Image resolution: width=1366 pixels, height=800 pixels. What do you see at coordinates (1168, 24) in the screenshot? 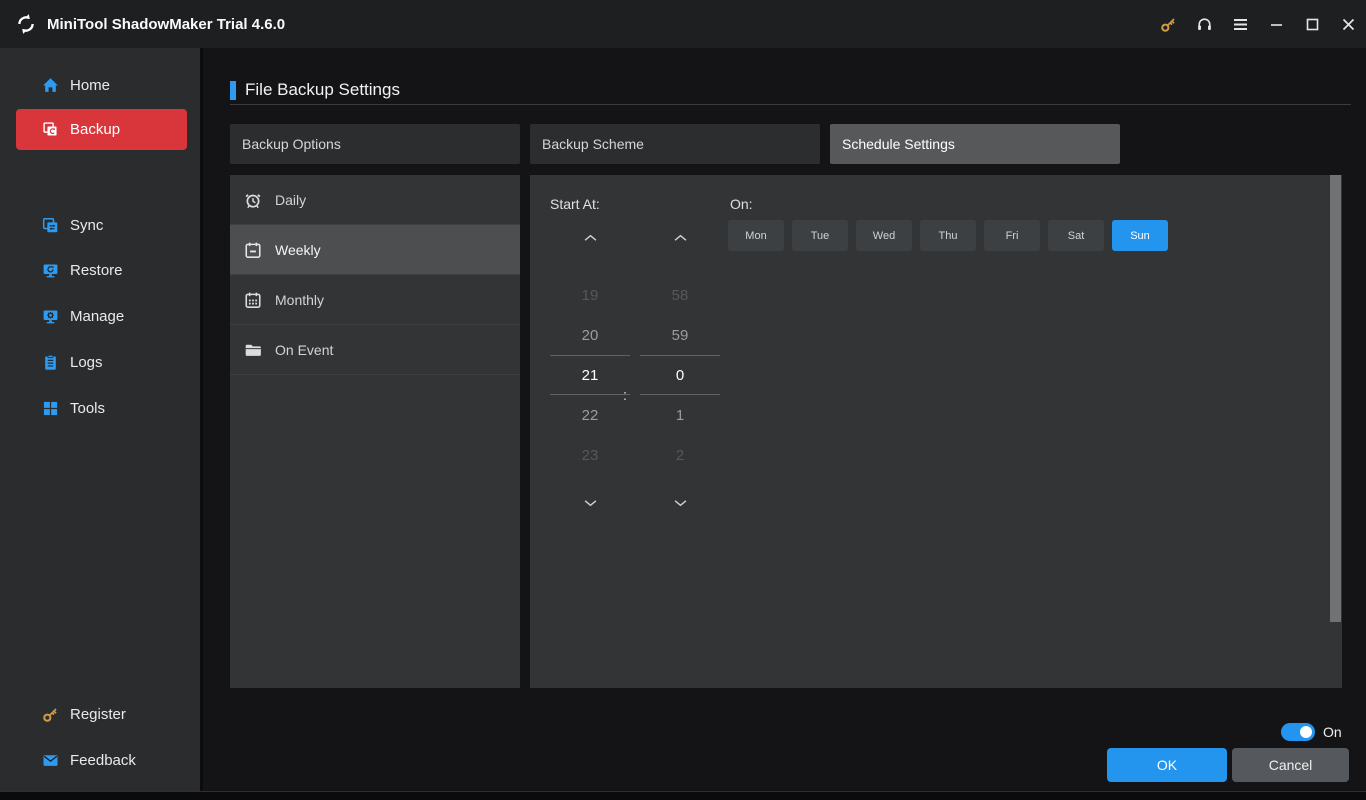
I see `register-key-icon` at bounding box center [1168, 24].